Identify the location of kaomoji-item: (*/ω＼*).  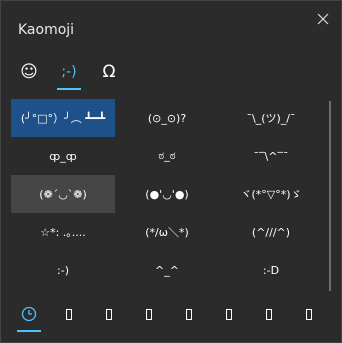
(167, 232).